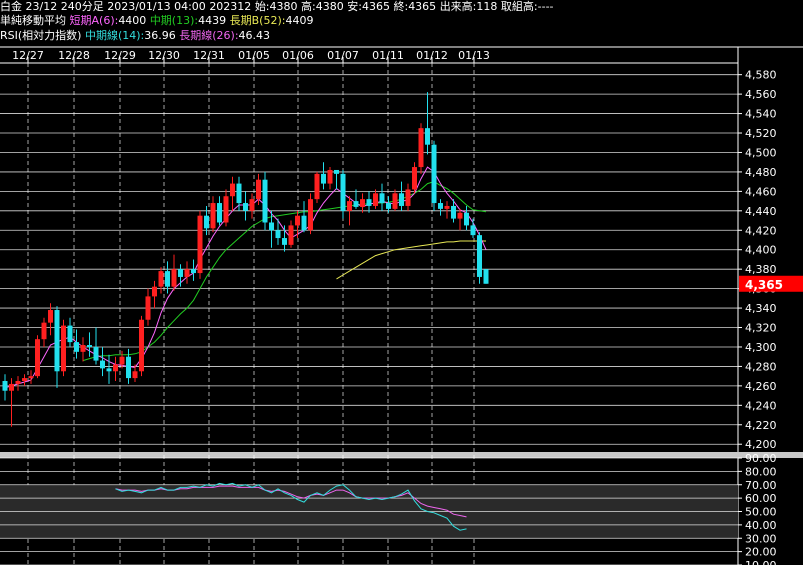 Image resolution: width=803 pixels, height=565 pixels. Describe the element at coordinates (761, 328) in the screenshot. I see `price-tick-label: 4,320` at that location.